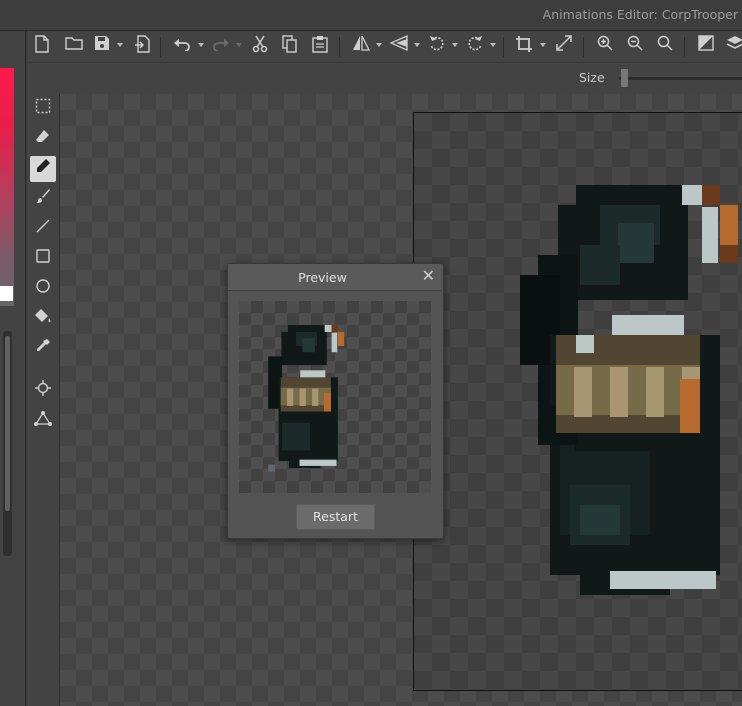  Describe the element at coordinates (290, 46) in the screenshot. I see `copy-icon` at that location.